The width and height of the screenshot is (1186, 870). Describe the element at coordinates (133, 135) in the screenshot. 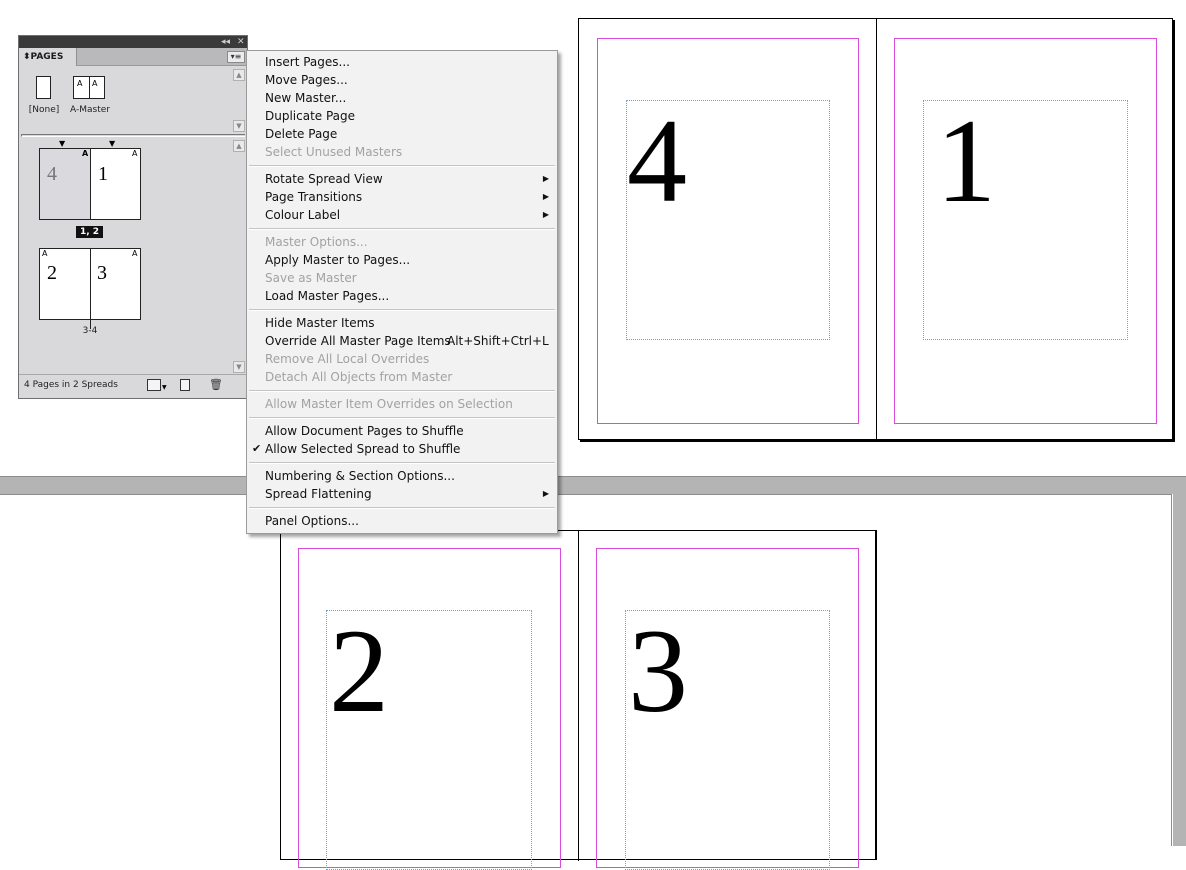

I see `section-divider` at that location.